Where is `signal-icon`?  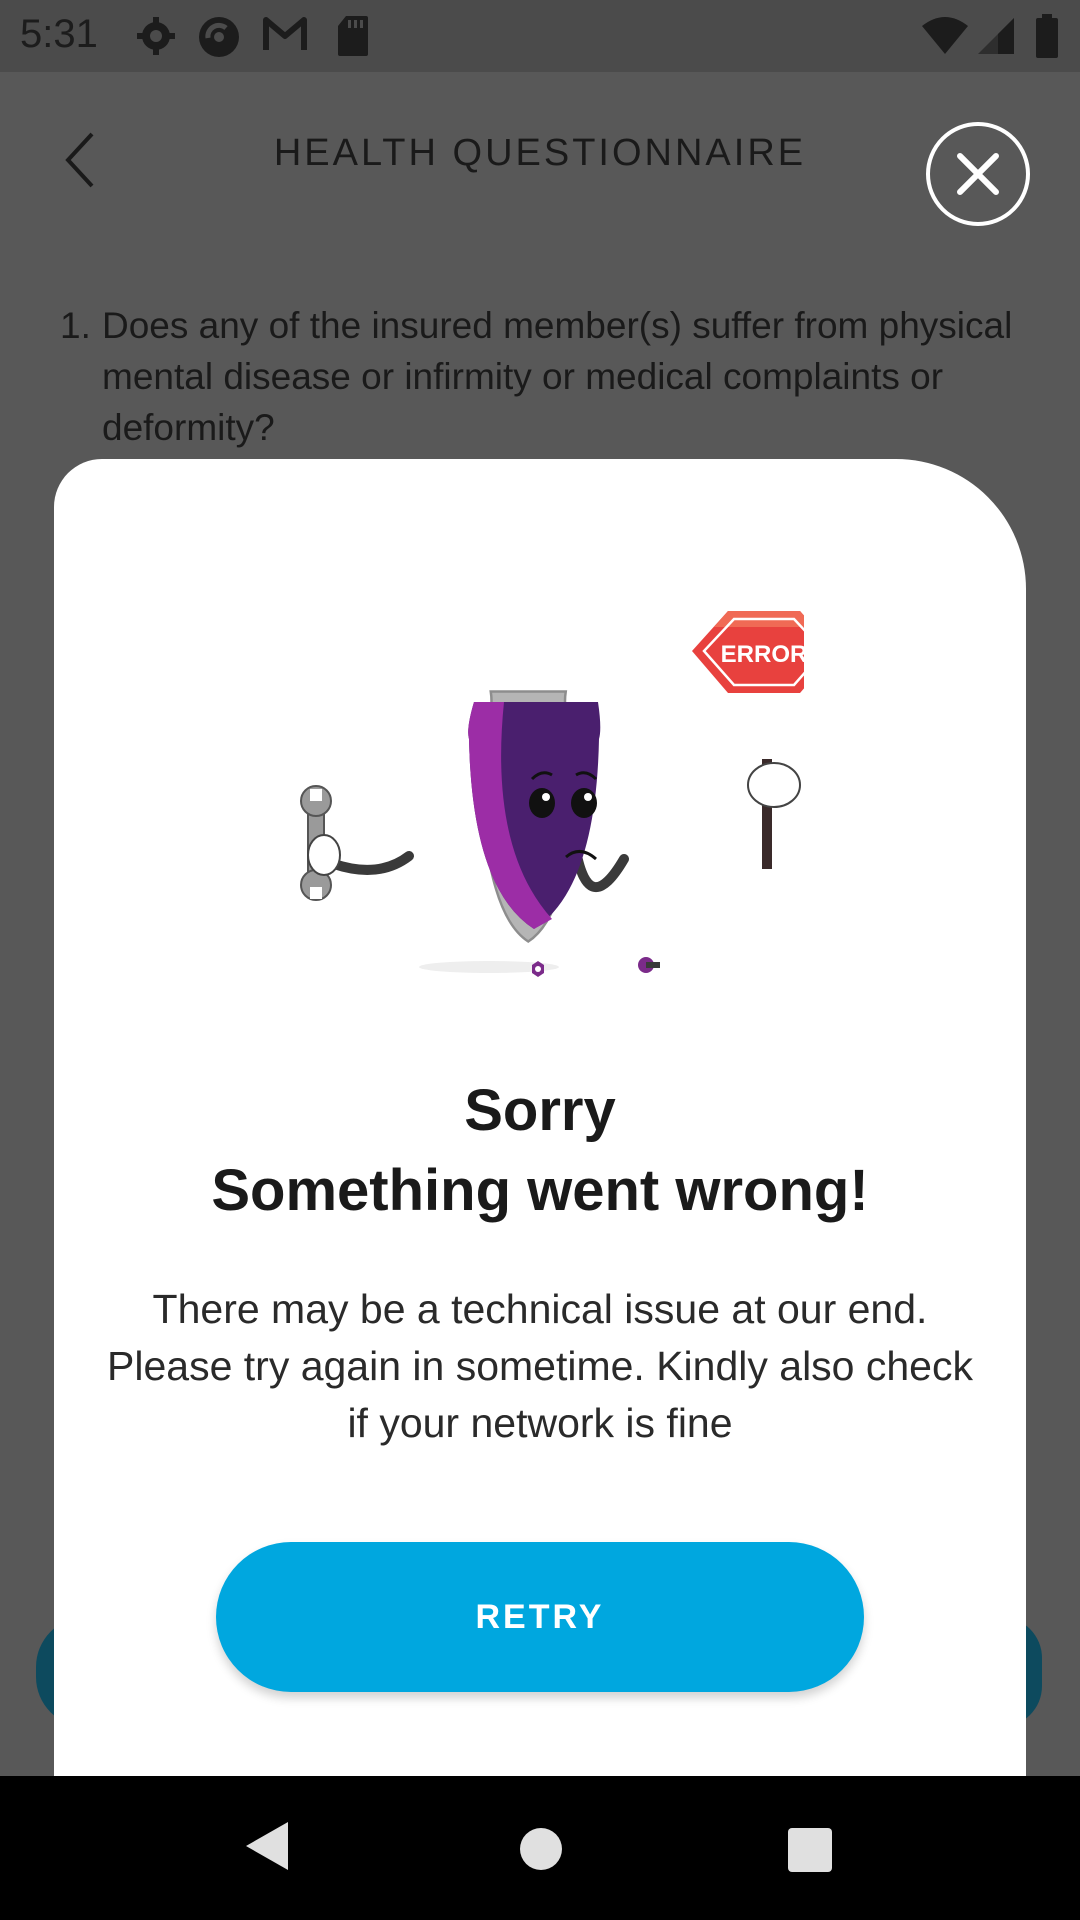 signal-icon is located at coordinates (996, 38).